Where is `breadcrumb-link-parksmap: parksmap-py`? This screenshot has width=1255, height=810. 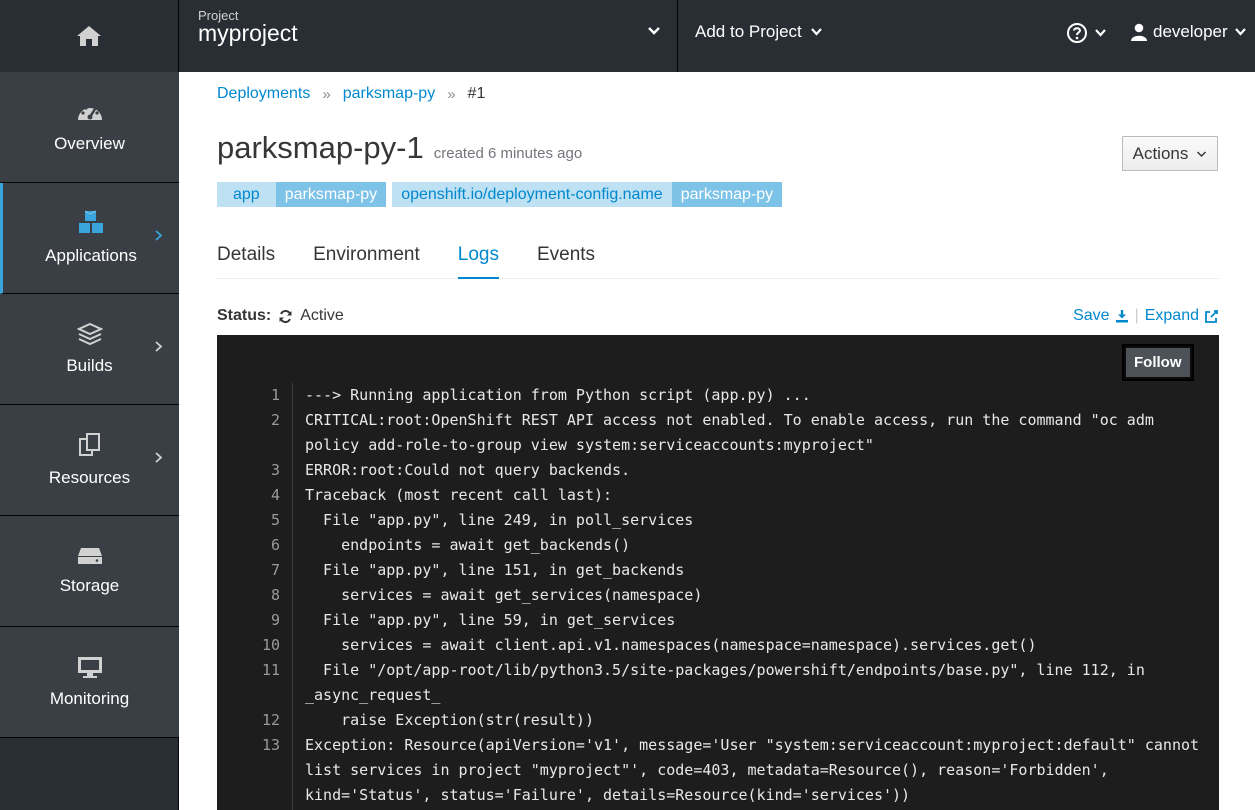 breadcrumb-link-parksmap: parksmap-py is located at coordinates (389, 94).